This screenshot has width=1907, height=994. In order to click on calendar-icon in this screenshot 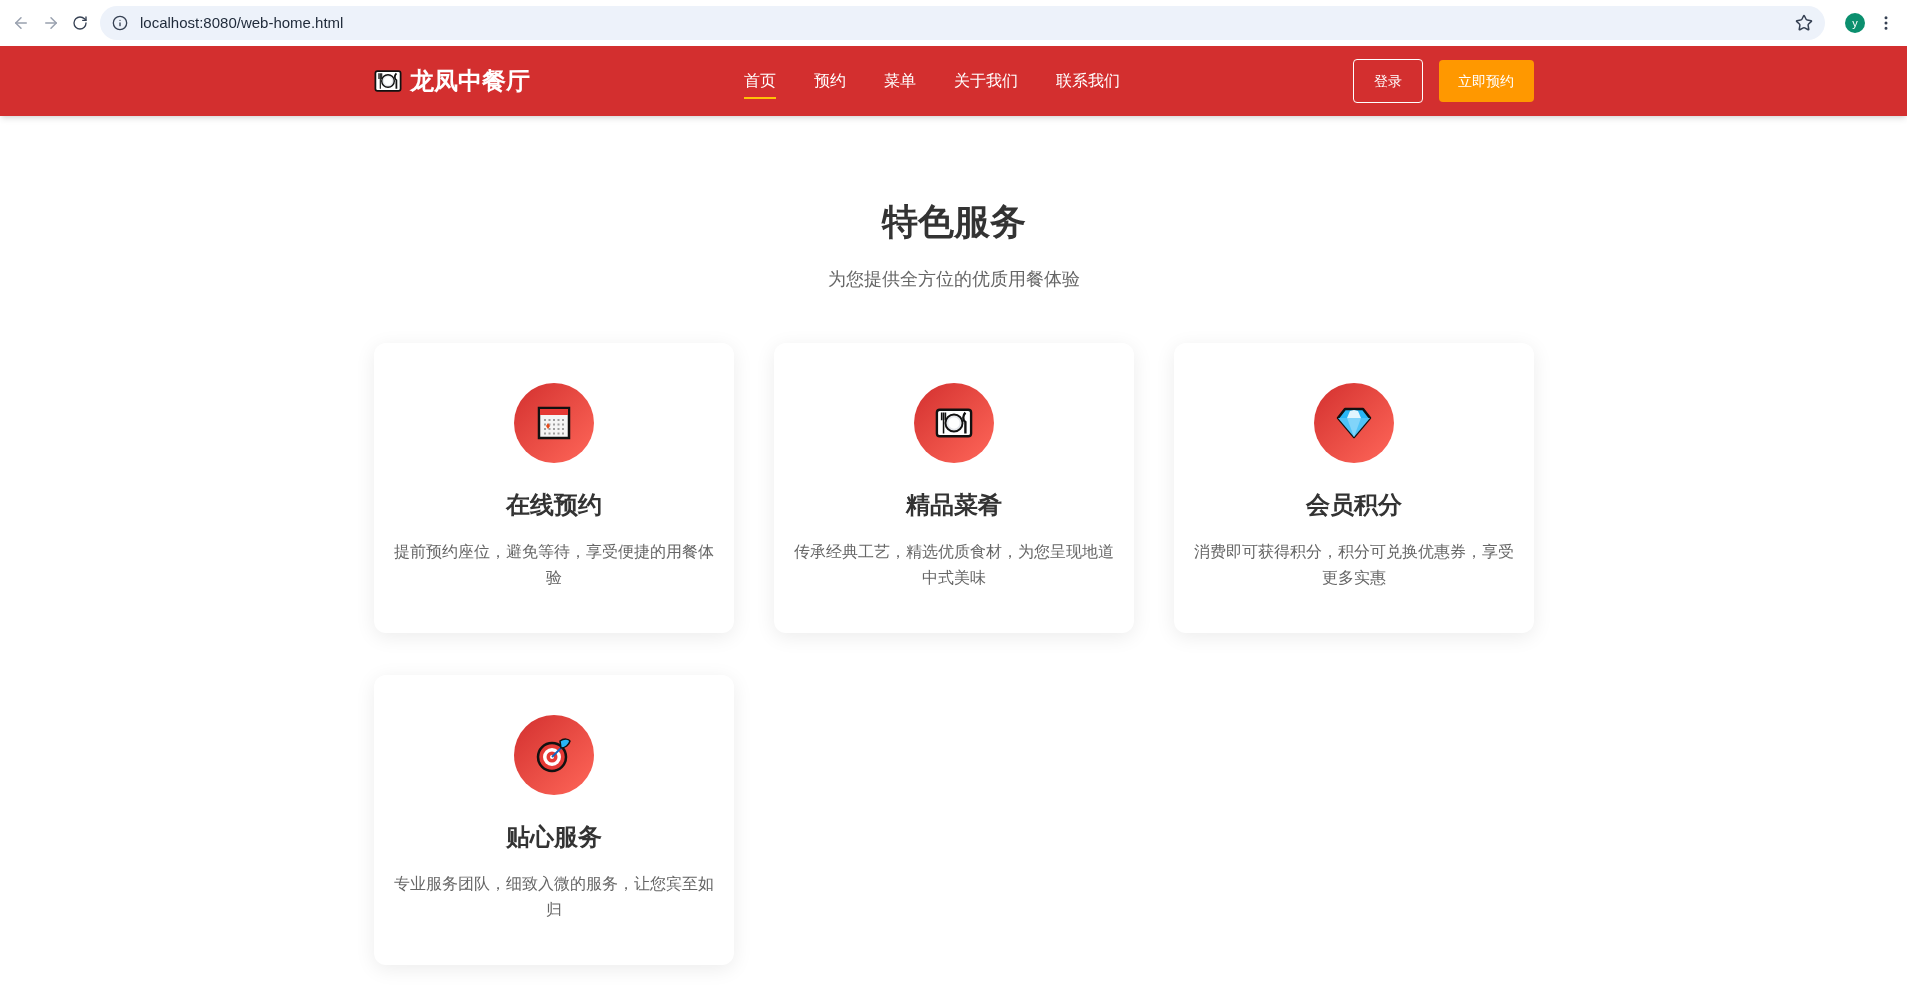, I will do `click(553, 423)`.